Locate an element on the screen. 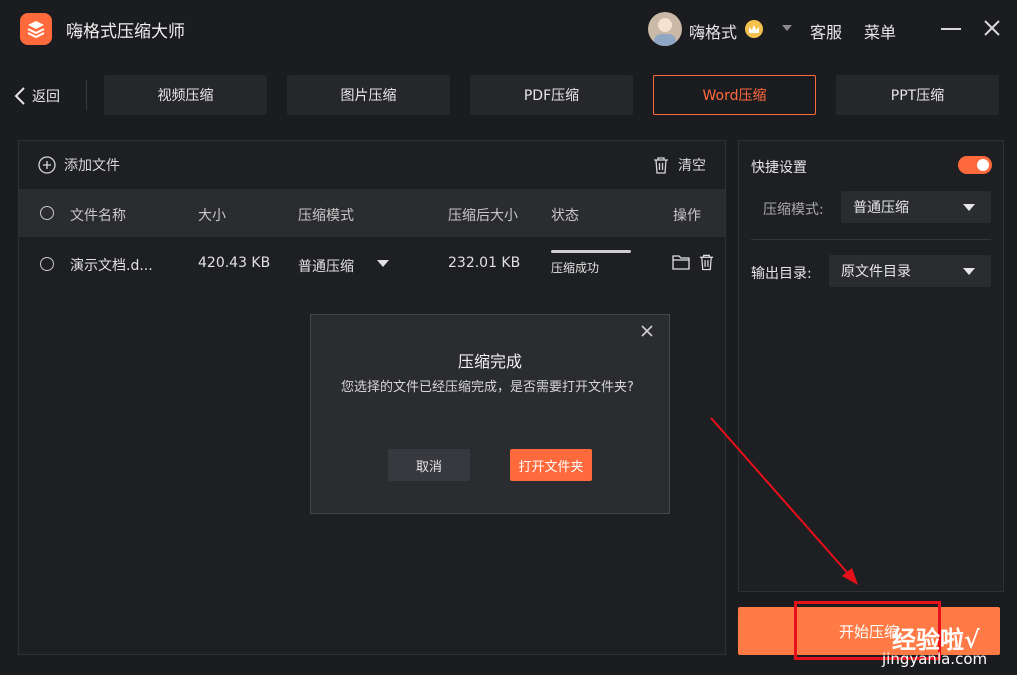 This screenshot has height=675, width=1017. watermark-sub: jingyanla.com is located at coordinates (935, 659).